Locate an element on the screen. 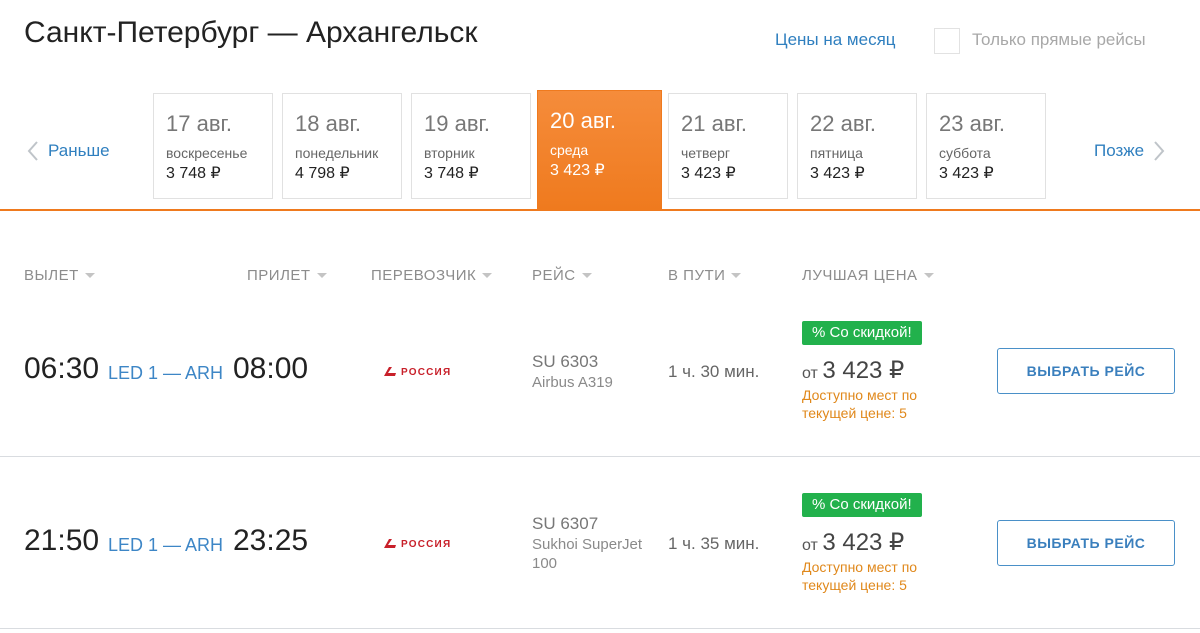  date-card-20-selected: 20 авг. среда 3 423 ₽ is located at coordinates (599, 150).